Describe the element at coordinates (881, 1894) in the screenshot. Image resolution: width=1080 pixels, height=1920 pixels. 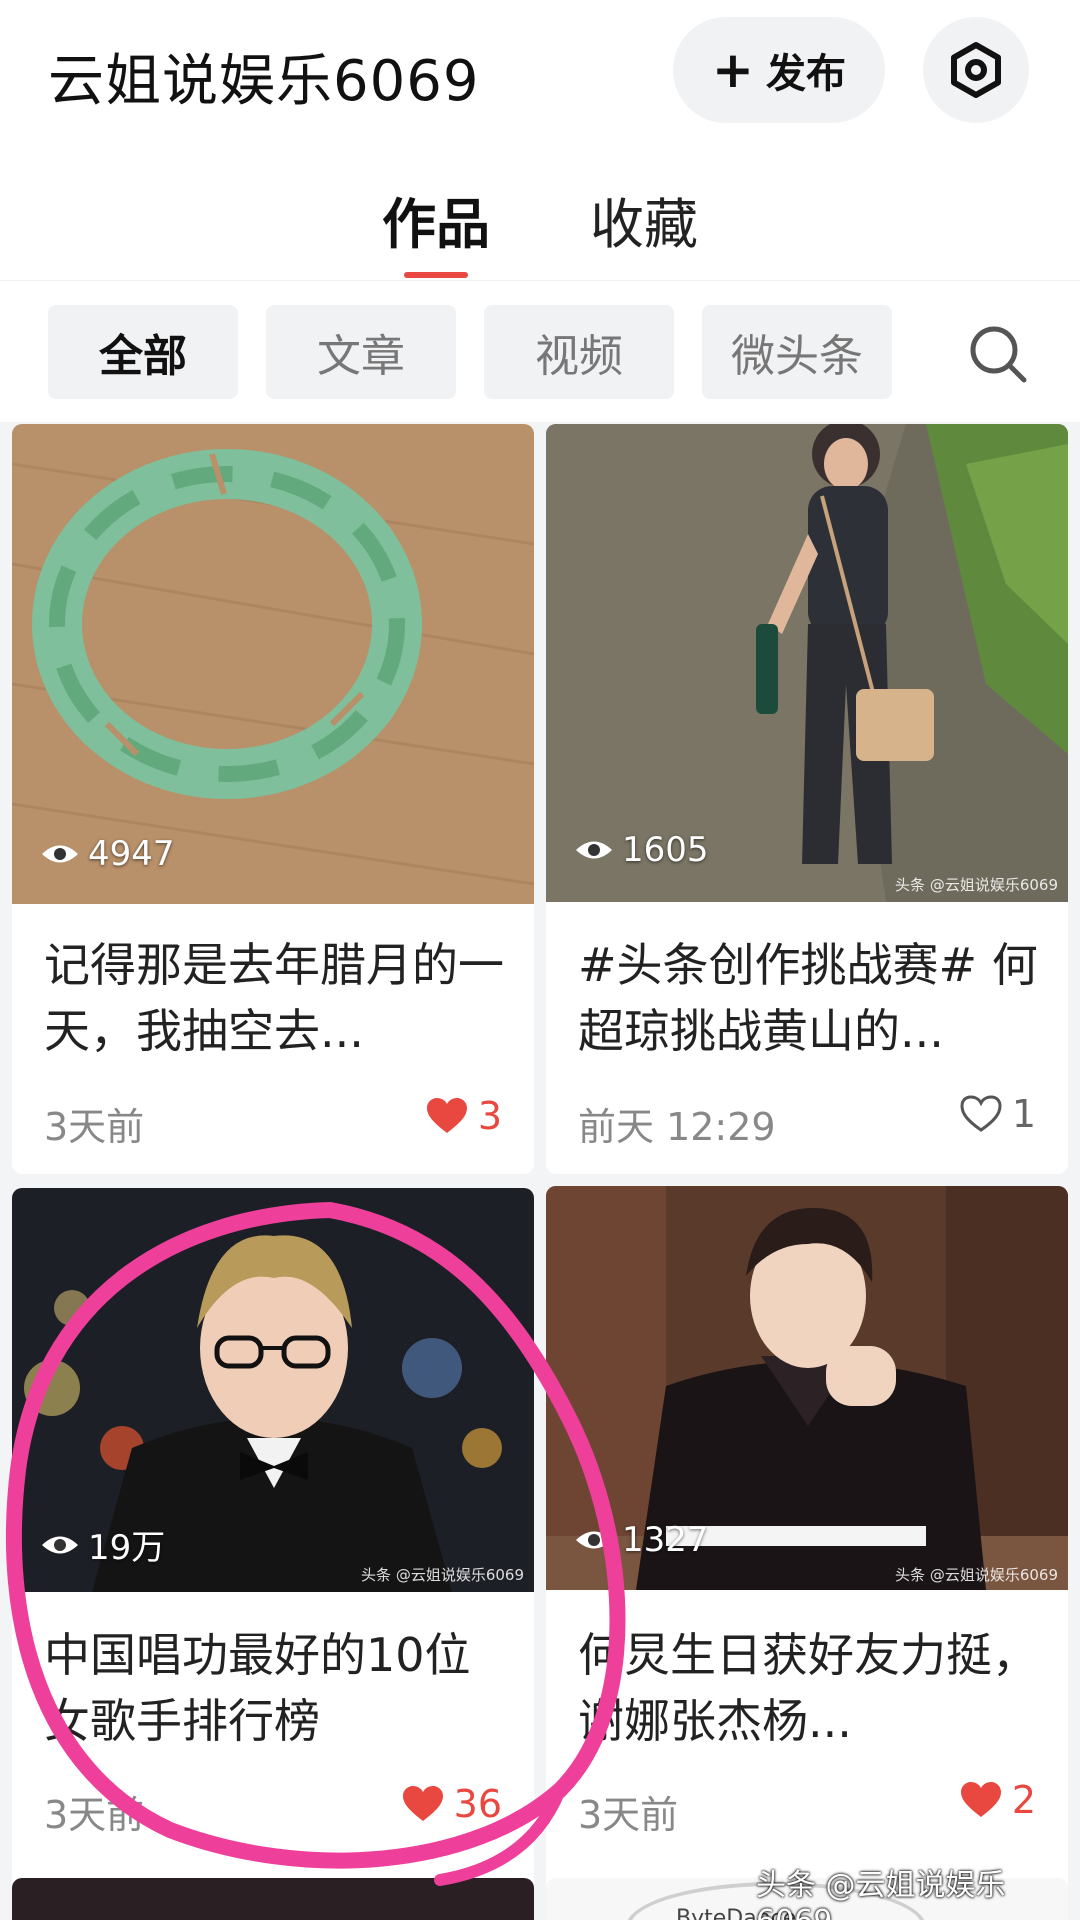
I see `corner-watermark: 头条 @云姐说娱乐6069` at that location.